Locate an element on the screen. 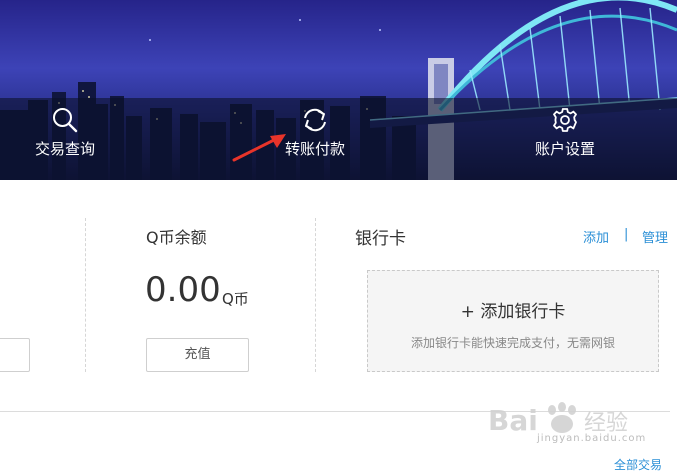 The height and width of the screenshot is (472, 677). nav-account-settings: 账户设置 is located at coordinates (565, 139).